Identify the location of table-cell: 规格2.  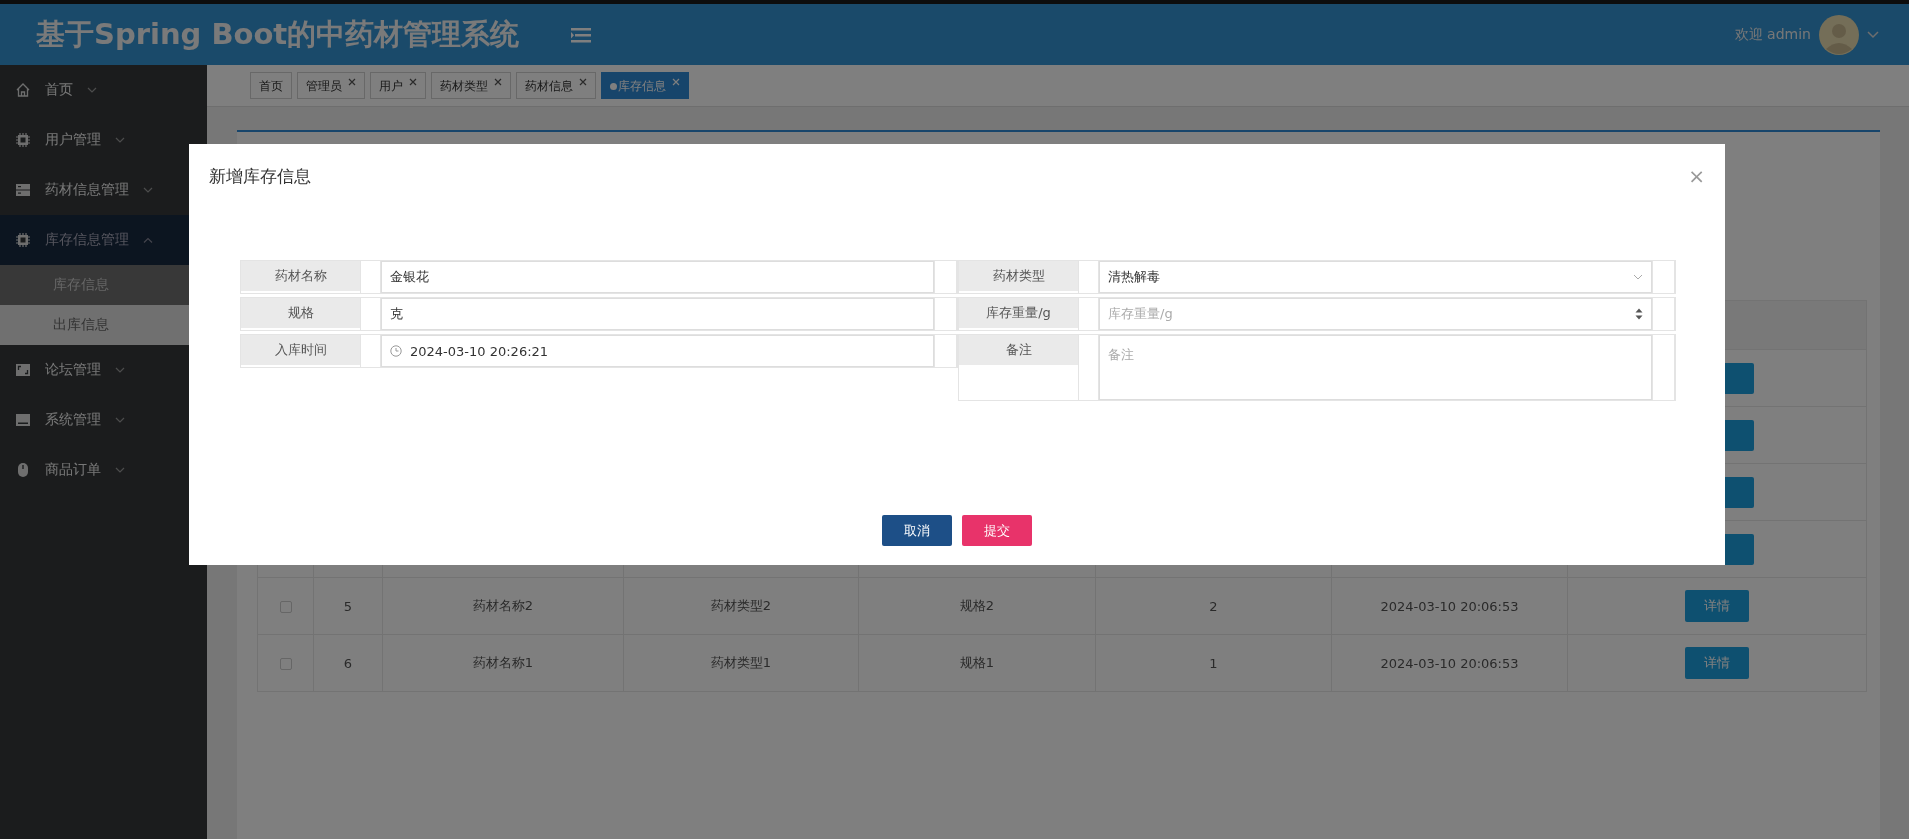
(977, 605).